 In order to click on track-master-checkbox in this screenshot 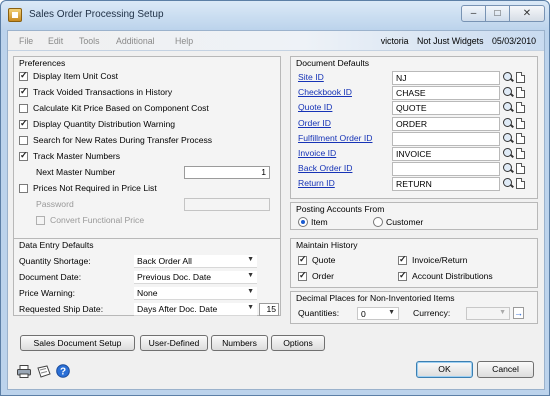, I will do `click(23, 155)`.